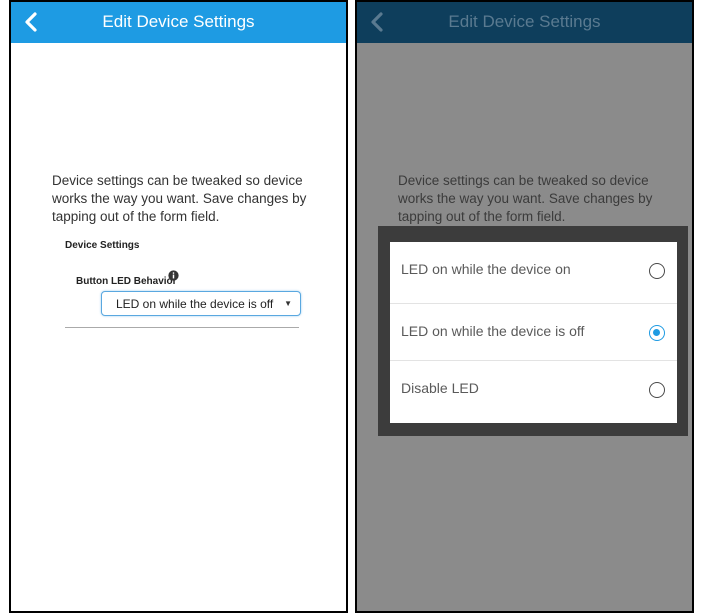 This screenshot has height=613, width=702. I want to click on option-led-on-while-device-off: LED on while the device is off, so click(533, 331).